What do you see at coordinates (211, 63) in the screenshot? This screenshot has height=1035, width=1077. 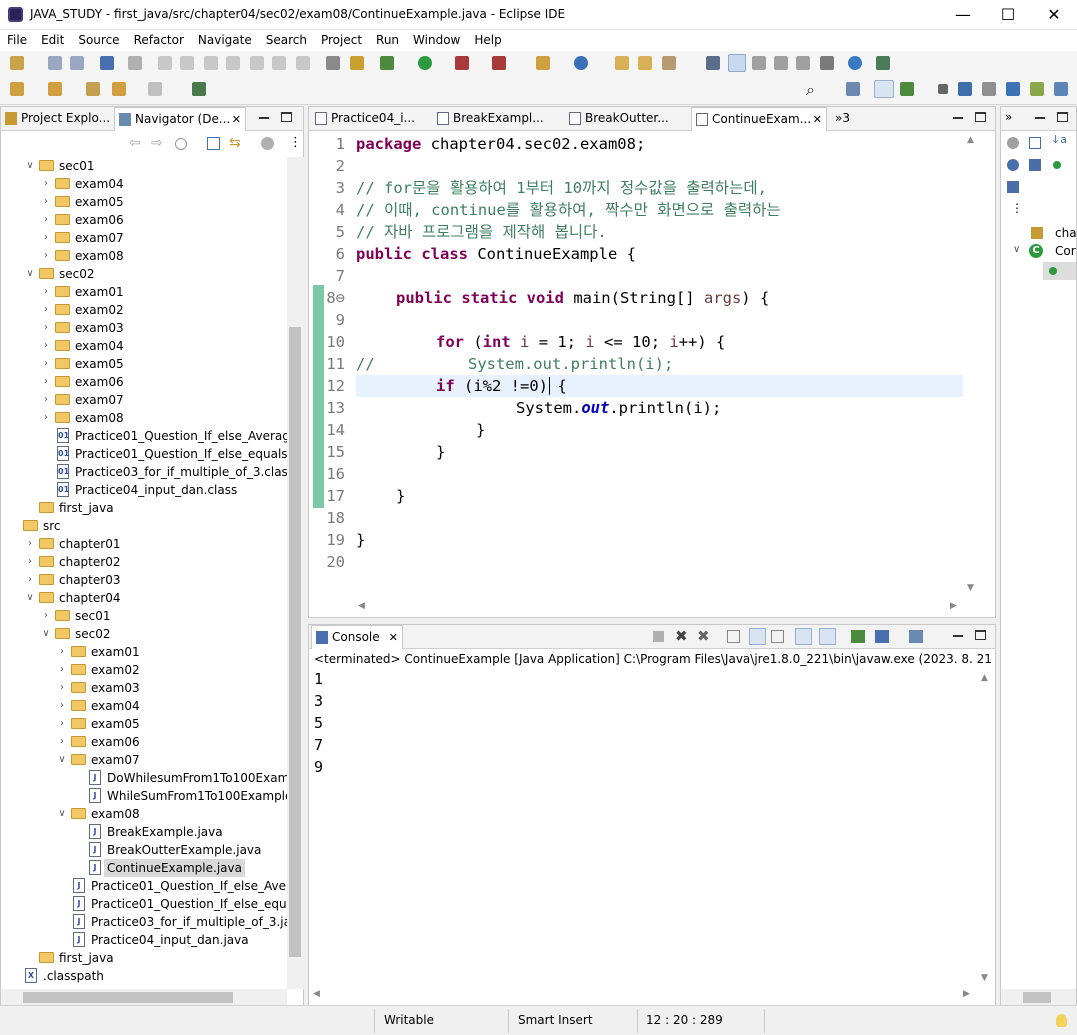 I see `terminate-icon` at bounding box center [211, 63].